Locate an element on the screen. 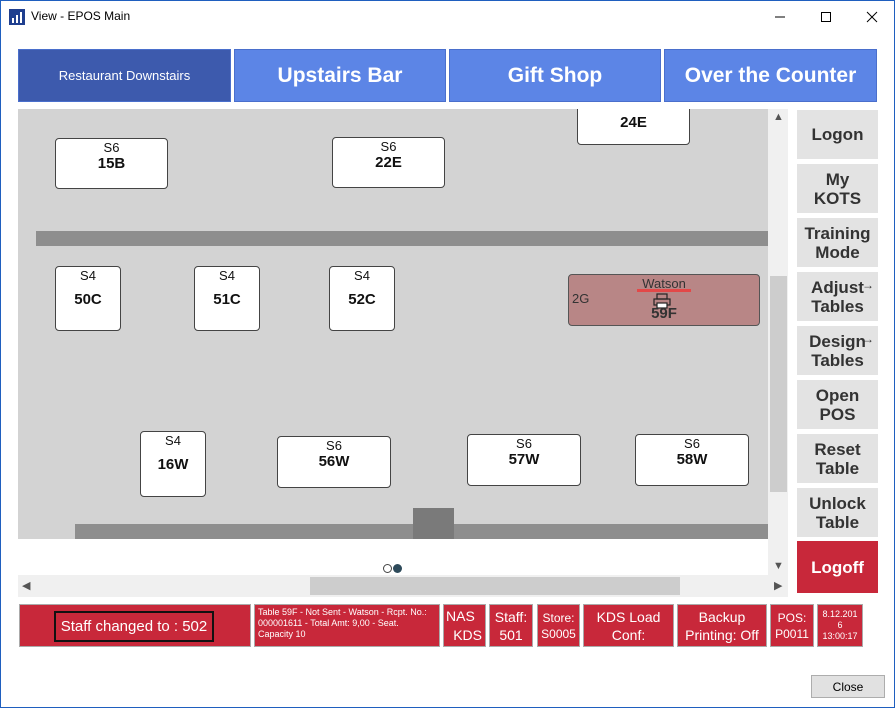  reset-table-button: Reset Table is located at coordinates (837, 458).